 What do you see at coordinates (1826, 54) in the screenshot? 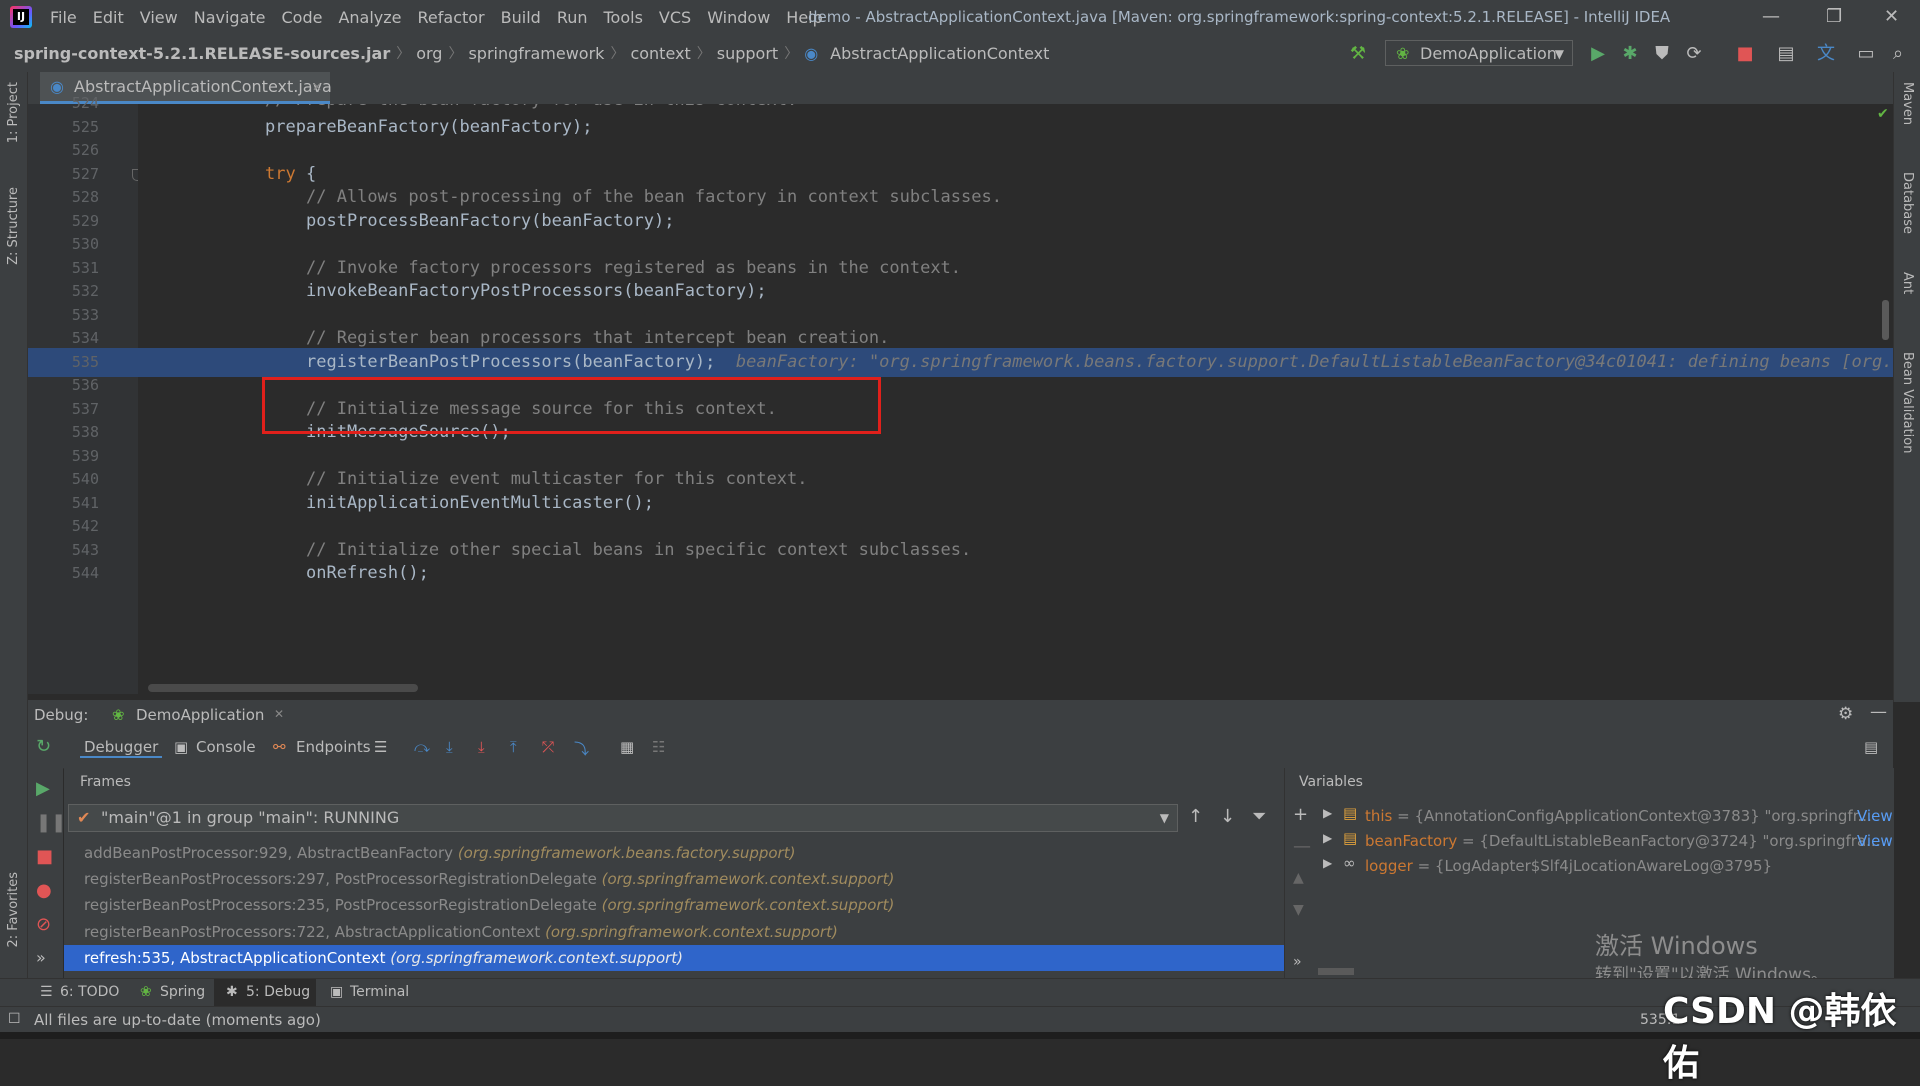
I see `translate-icon: 文` at bounding box center [1826, 54].